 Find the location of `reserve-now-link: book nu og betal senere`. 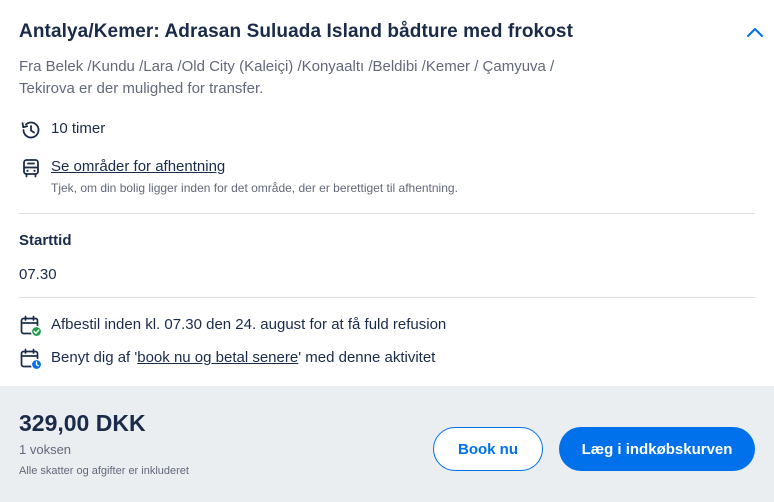

reserve-now-link: book nu og betal senere is located at coordinates (217, 357).